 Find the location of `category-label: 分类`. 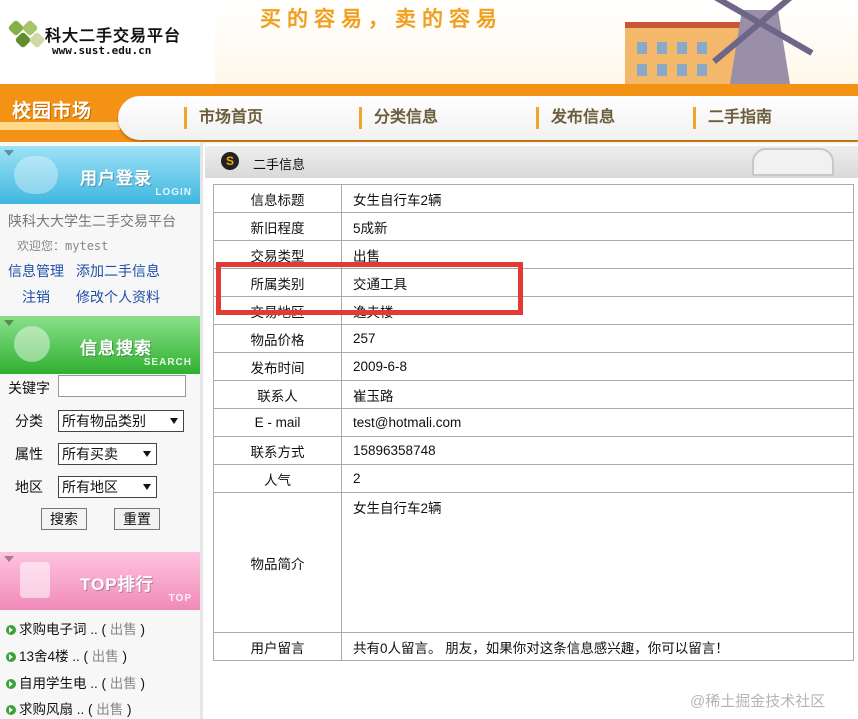

category-label: 分类 is located at coordinates (29, 421).